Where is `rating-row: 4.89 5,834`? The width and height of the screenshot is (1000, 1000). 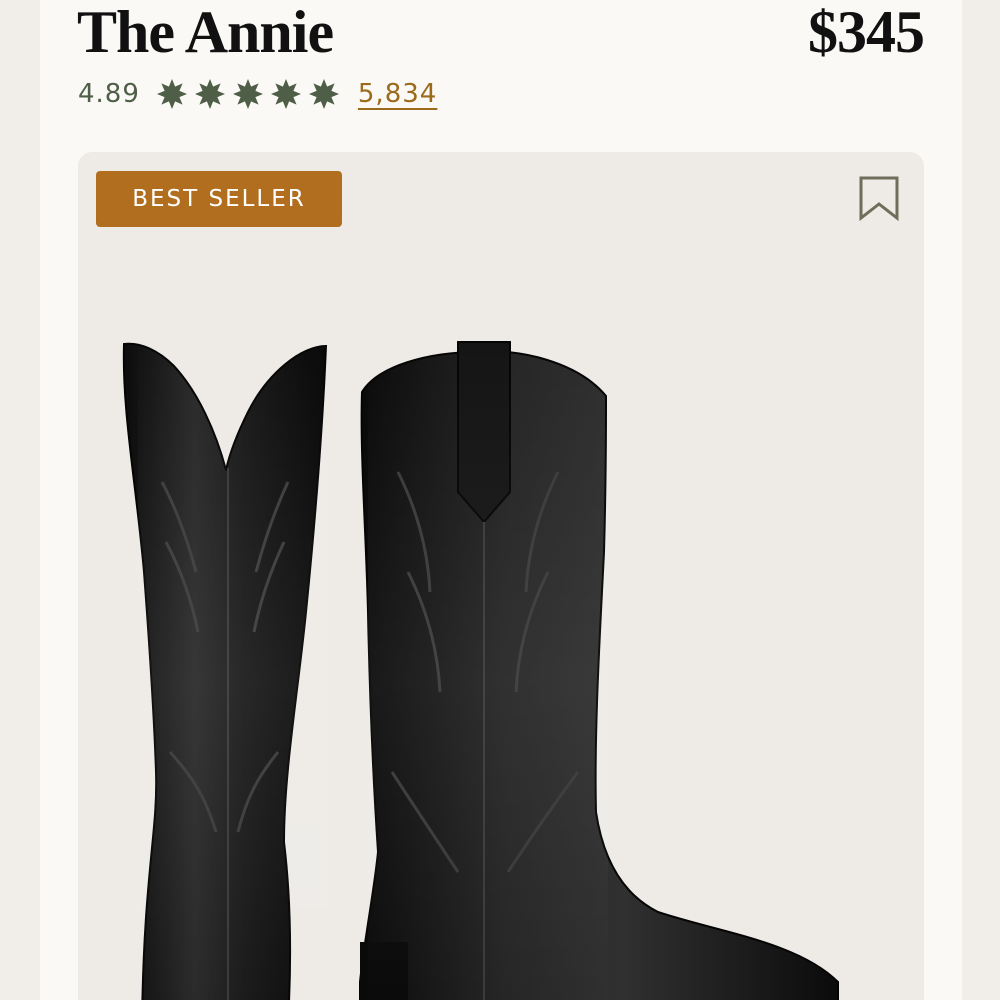
rating-row: 4.89 5,834 is located at coordinates (257, 94).